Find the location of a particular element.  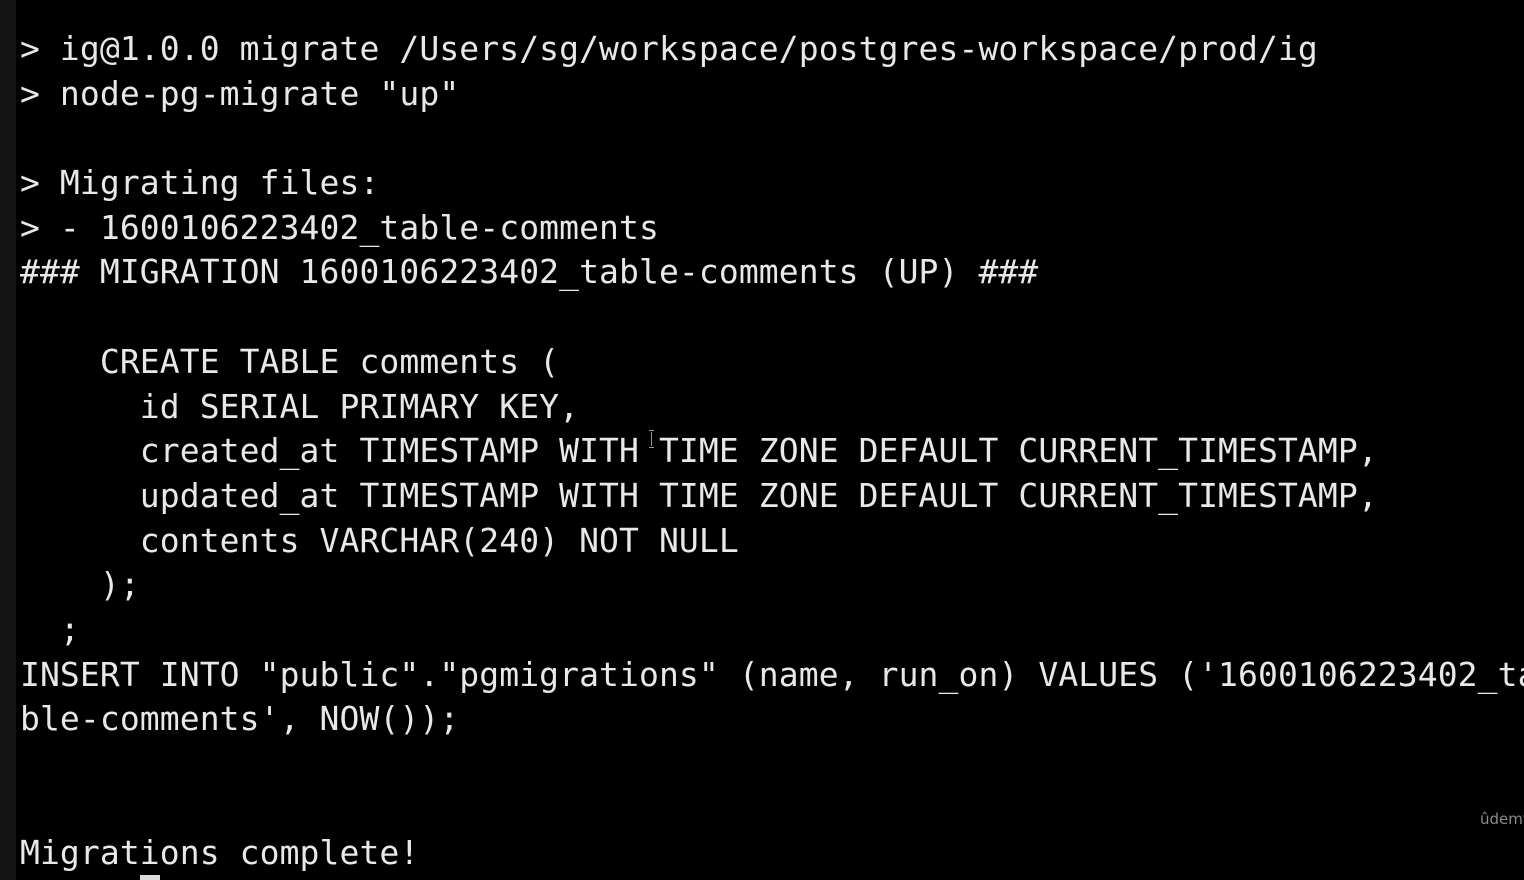

terminal-line: id SERIAL PRIMARY KEY, is located at coordinates (300, 406).